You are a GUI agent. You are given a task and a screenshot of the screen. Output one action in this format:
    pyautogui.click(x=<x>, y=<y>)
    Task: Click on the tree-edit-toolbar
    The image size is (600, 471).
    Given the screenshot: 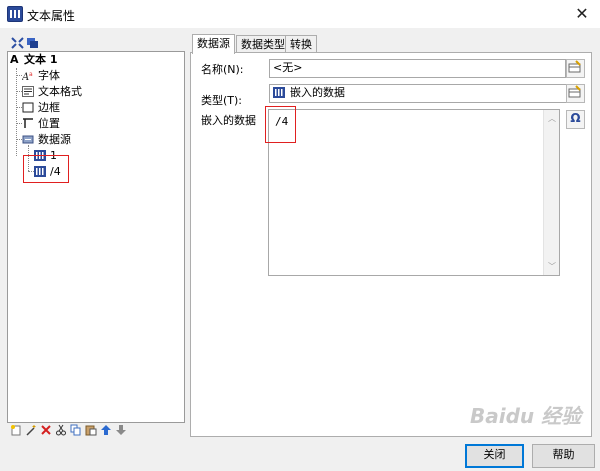 What is the action you would take?
    pyautogui.click(x=96, y=431)
    